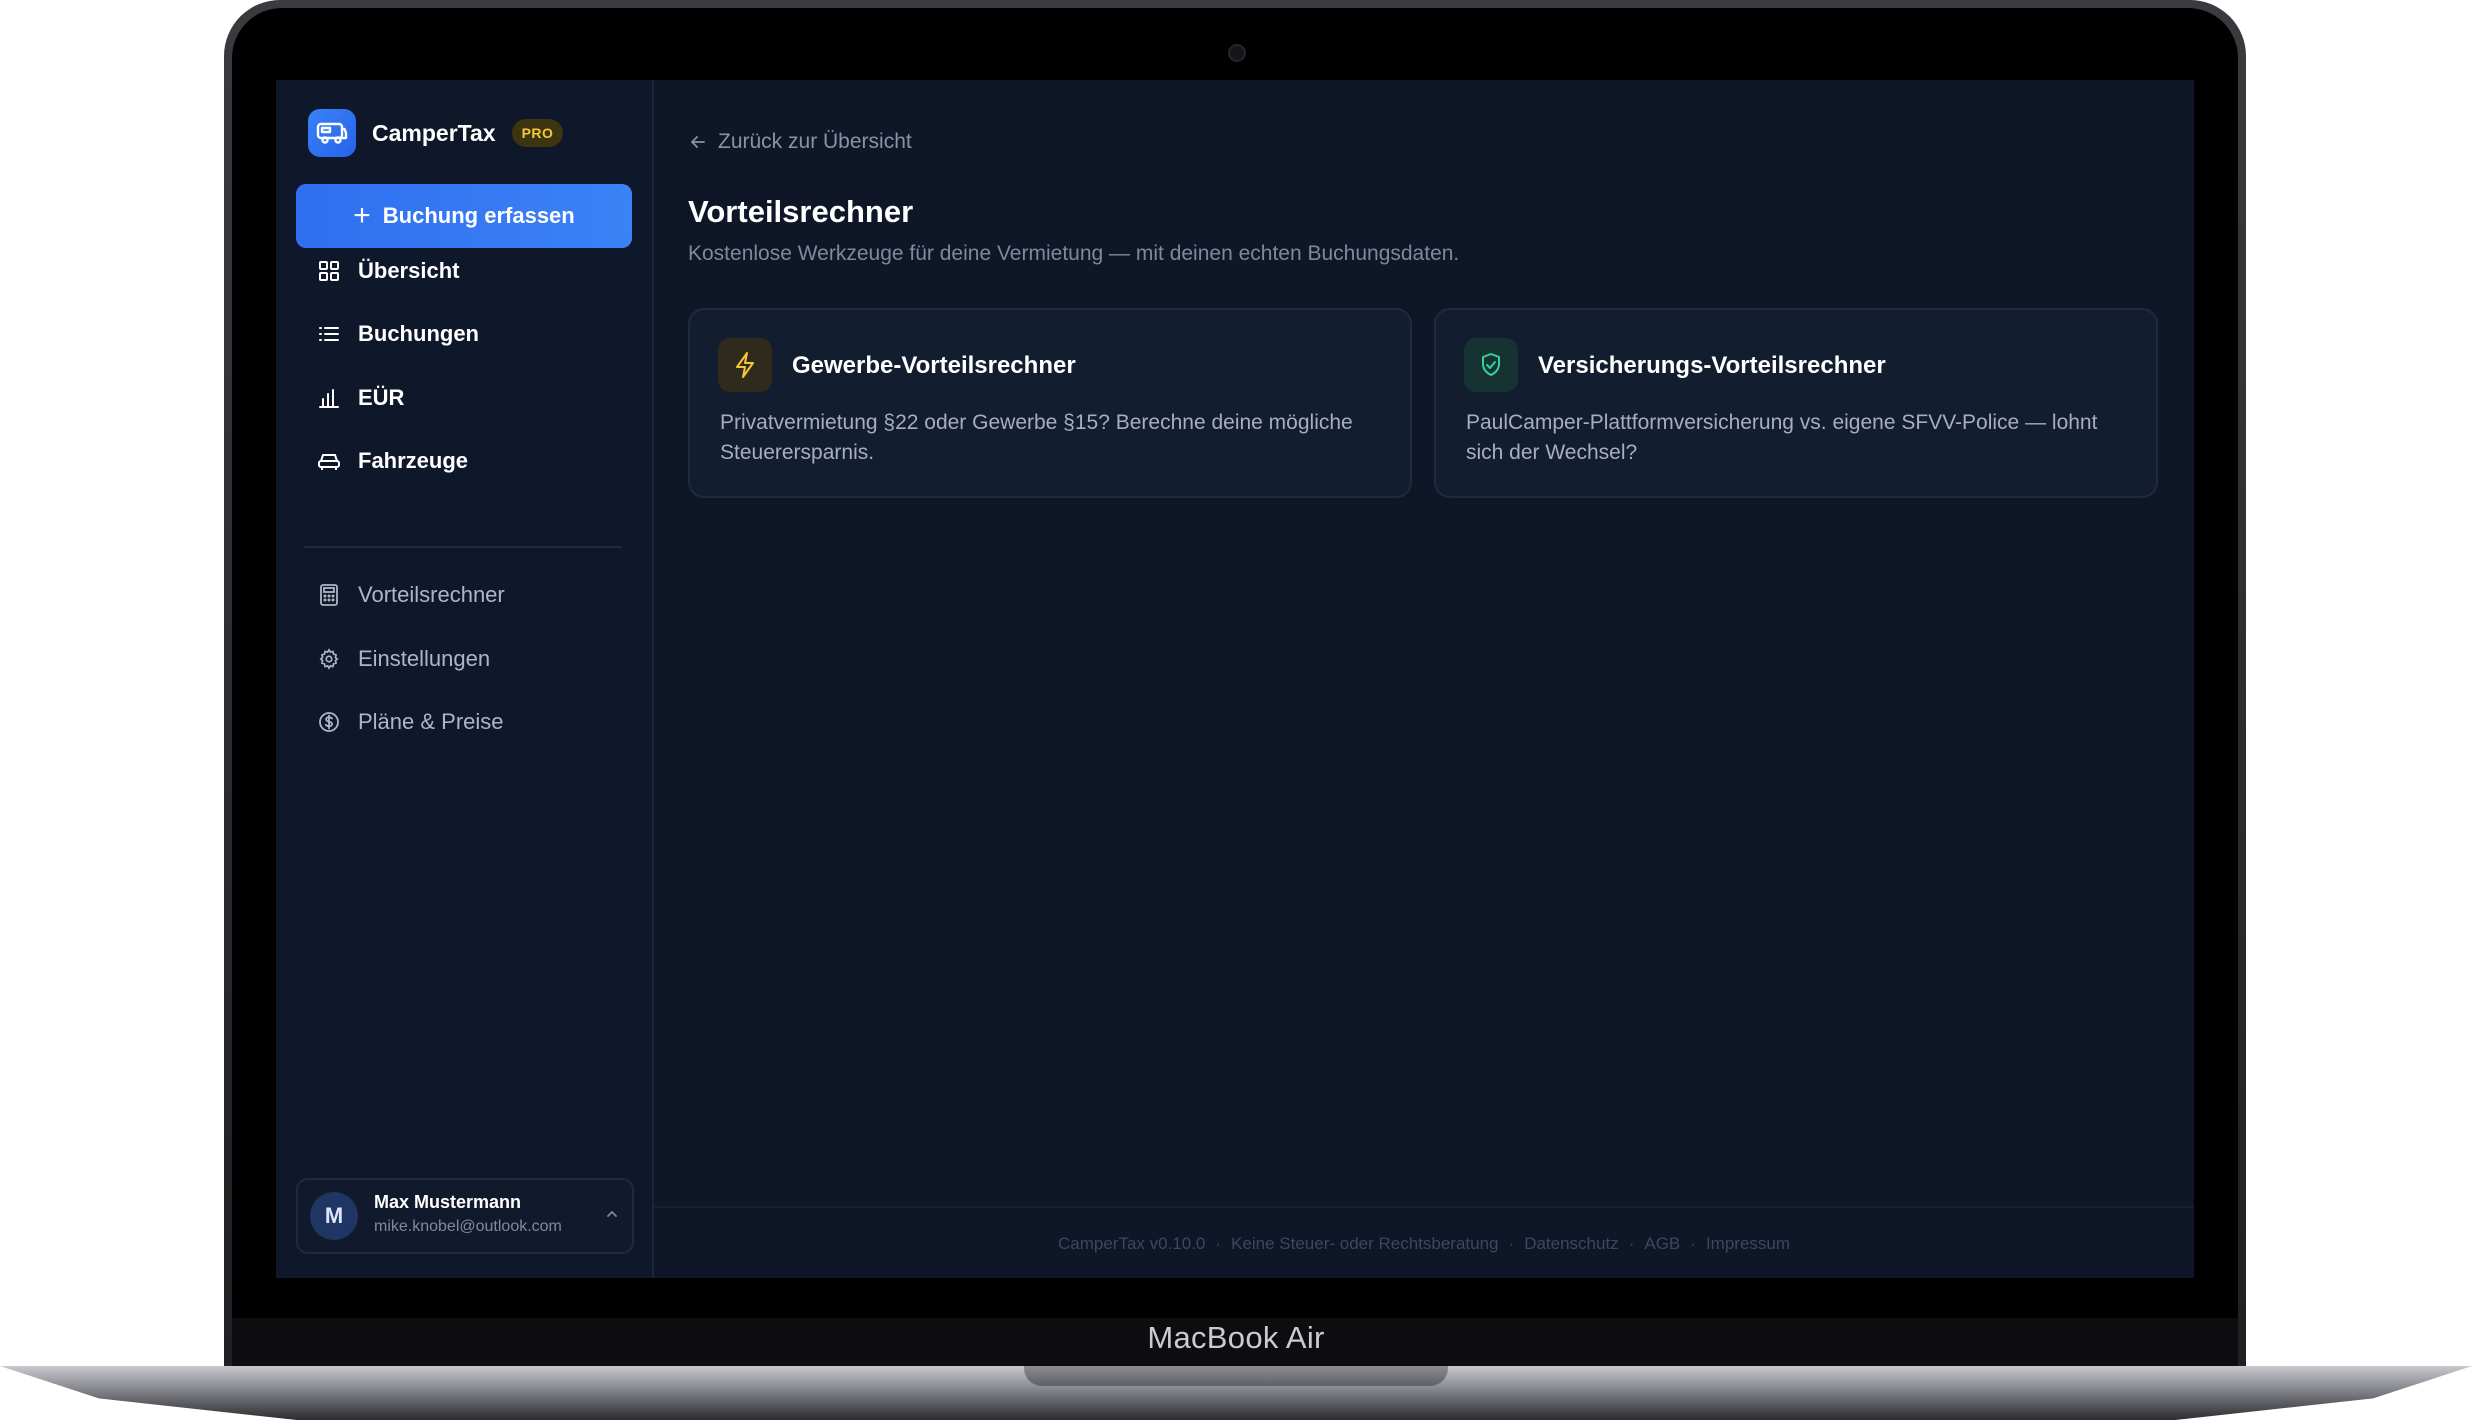  What do you see at coordinates (381, 397) in the screenshot?
I see `sidebar-item-label: EÜR` at bounding box center [381, 397].